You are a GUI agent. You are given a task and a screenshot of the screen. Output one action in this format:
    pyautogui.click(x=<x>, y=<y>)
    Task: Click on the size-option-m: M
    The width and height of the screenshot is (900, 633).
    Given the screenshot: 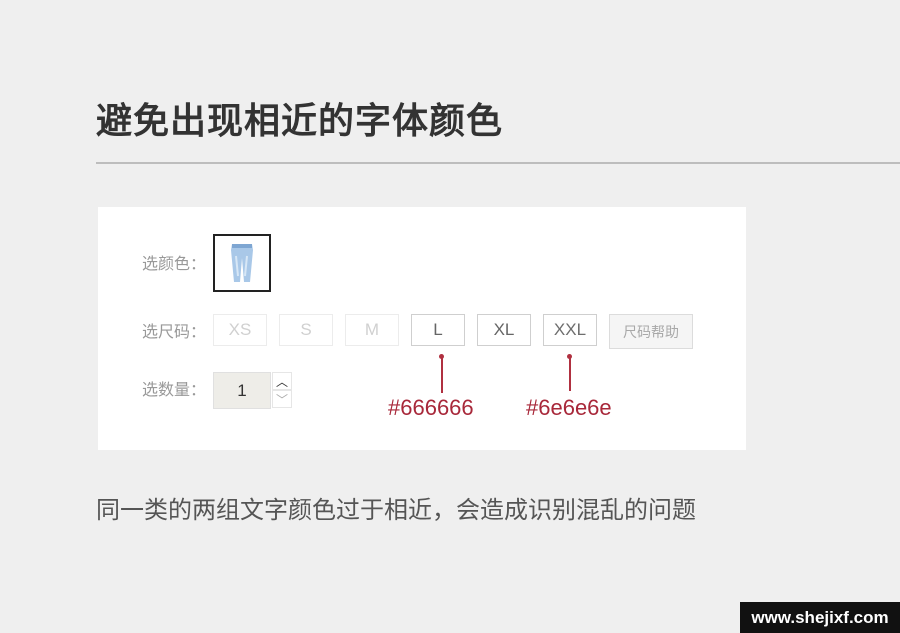 What is the action you would take?
    pyautogui.click(x=372, y=330)
    